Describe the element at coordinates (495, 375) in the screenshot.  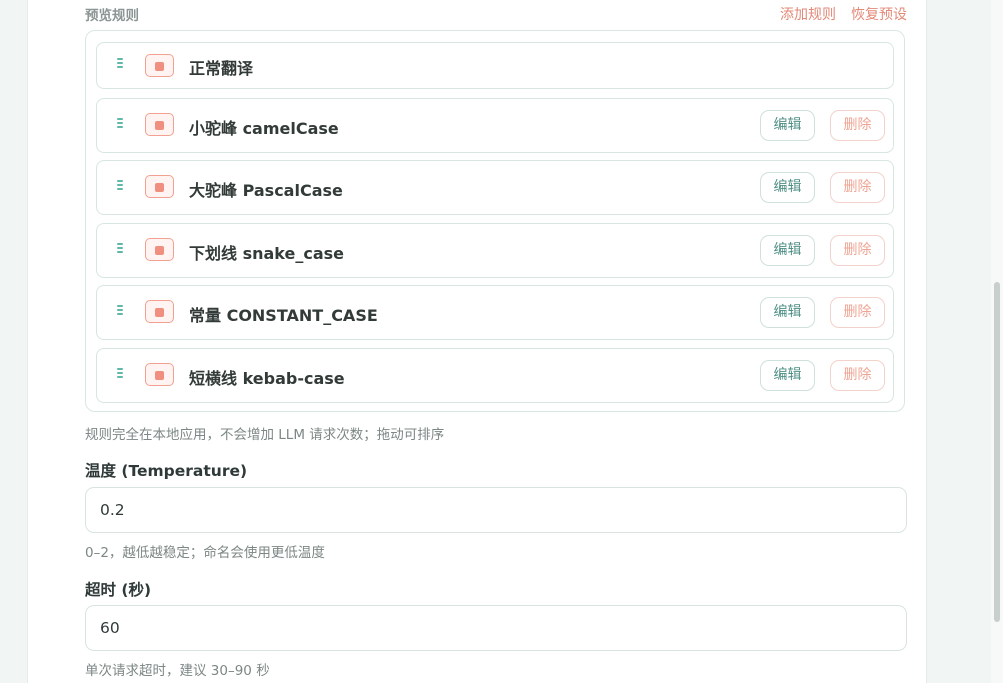
I see `rule-row: 短横线 kebab-case 编辑 删除` at that location.